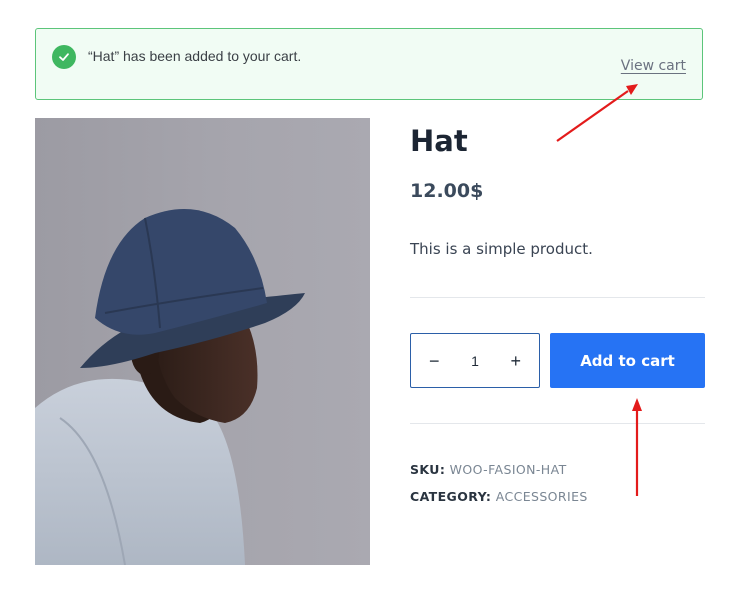 This screenshot has width=734, height=599. Describe the element at coordinates (627, 360) in the screenshot. I see `add-to-cart-button: Add to cart` at that location.